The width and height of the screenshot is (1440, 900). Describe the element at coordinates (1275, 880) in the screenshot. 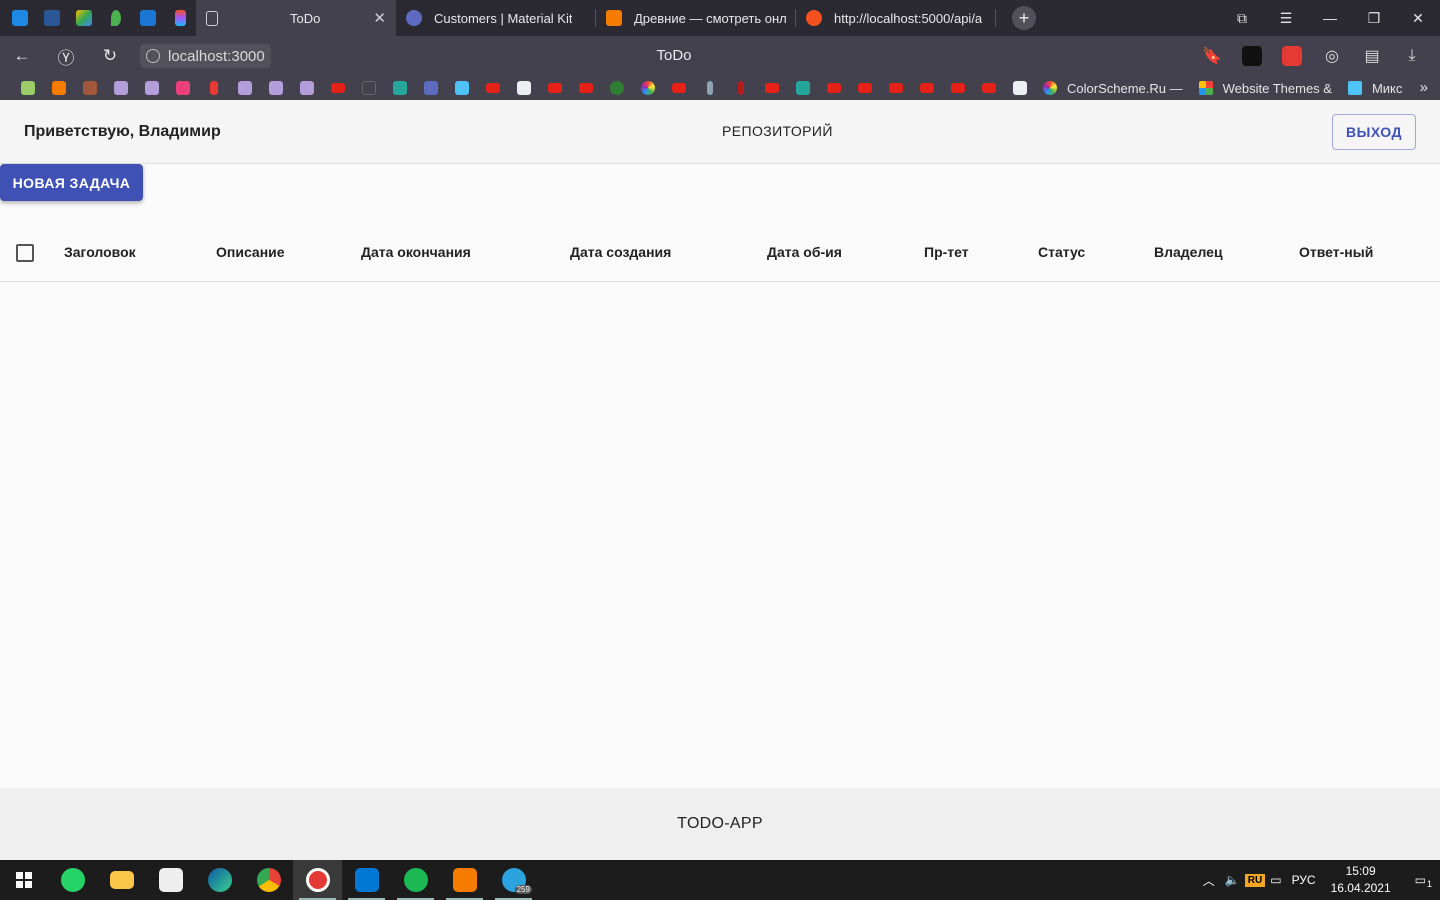

I see `network-icon: ▭` at that location.